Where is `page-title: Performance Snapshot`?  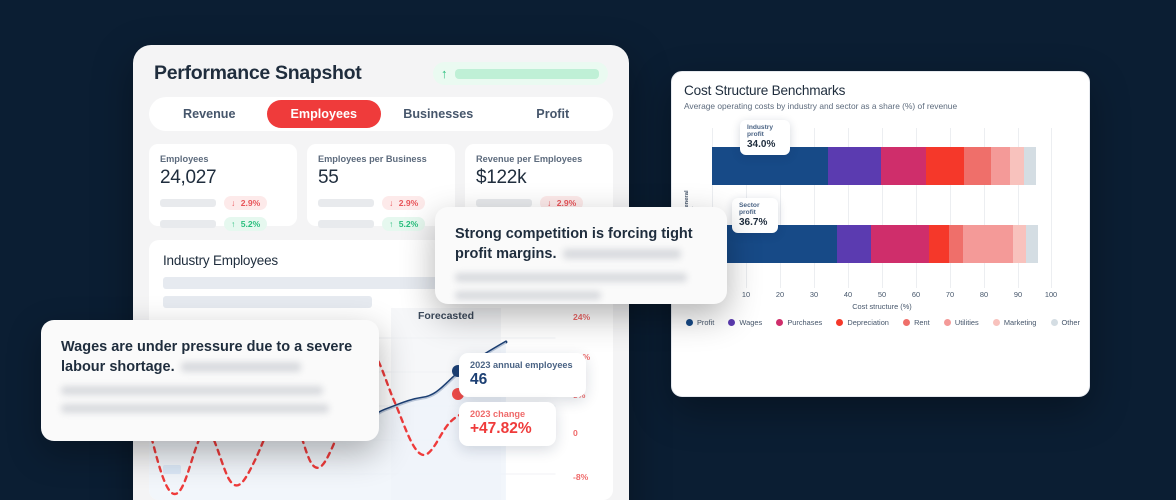 page-title: Performance Snapshot is located at coordinates (258, 73).